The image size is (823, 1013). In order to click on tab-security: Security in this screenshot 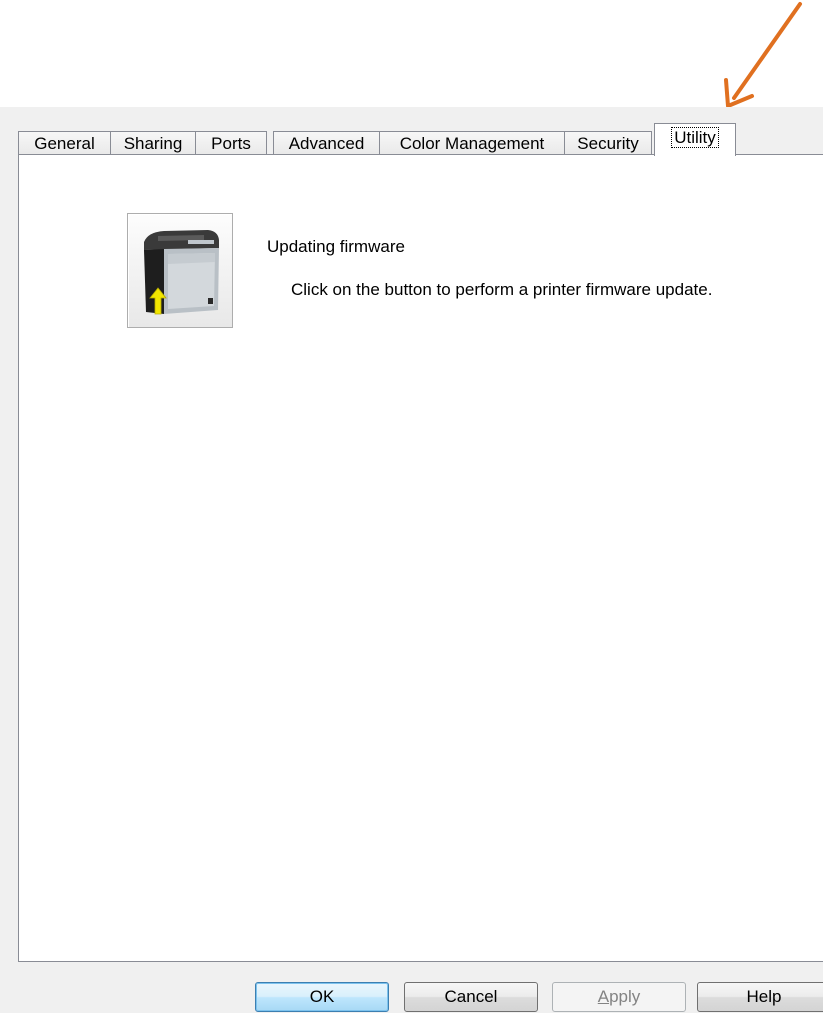, I will do `click(608, 143)`.